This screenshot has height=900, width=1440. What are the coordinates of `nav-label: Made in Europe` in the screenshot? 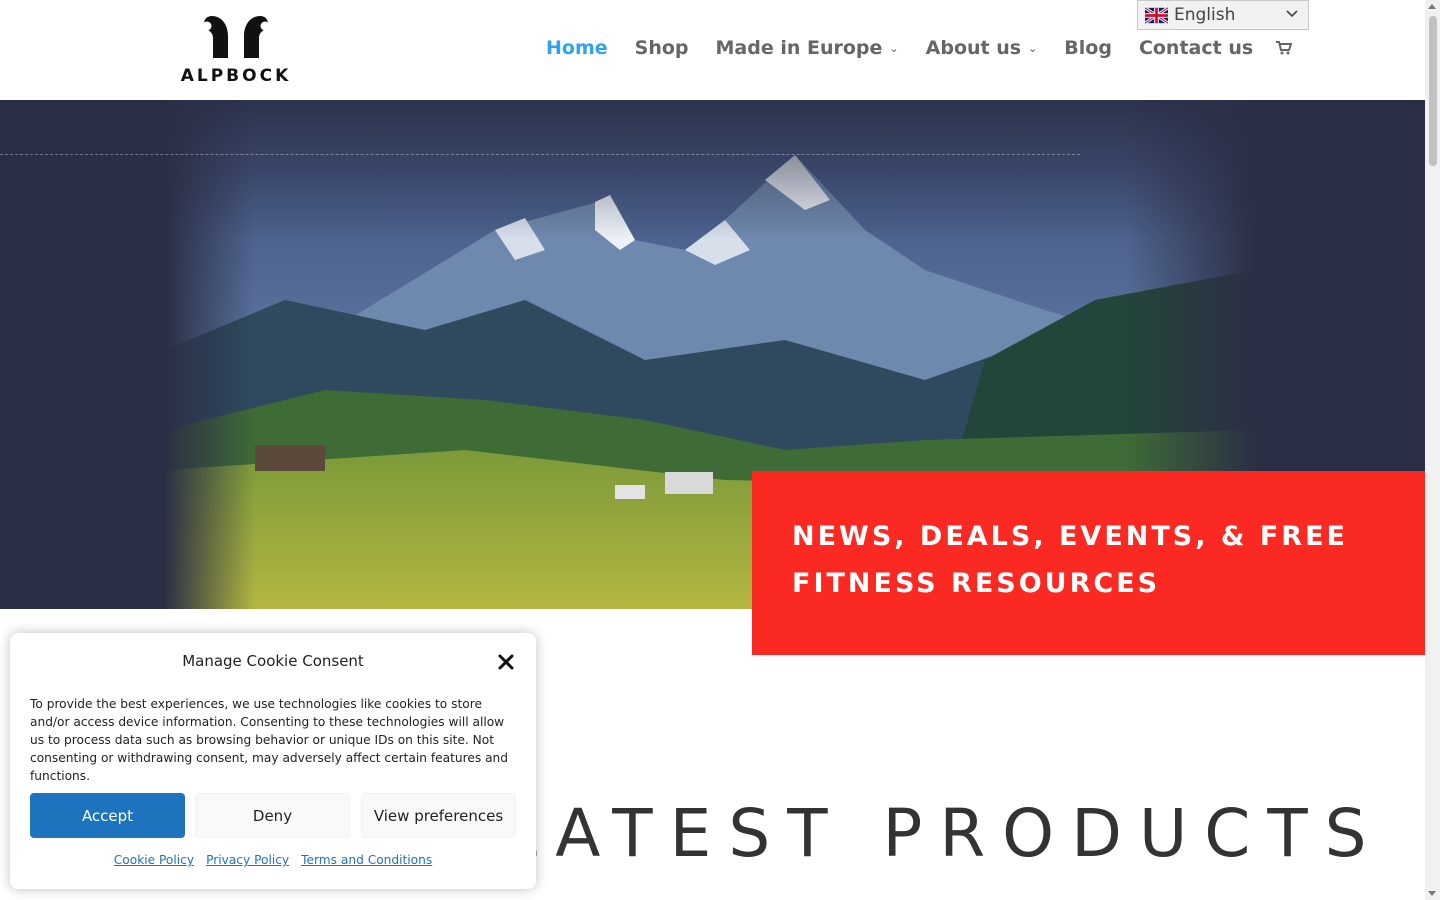 It's located at (799, 48).